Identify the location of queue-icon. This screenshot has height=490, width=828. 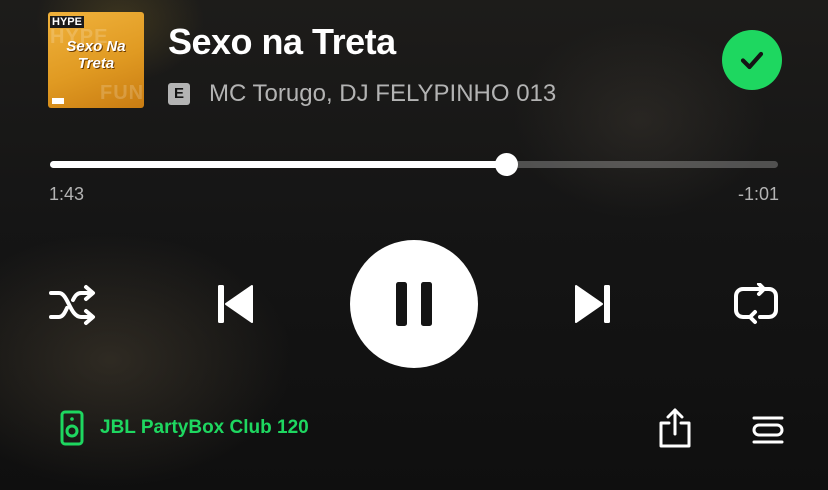
(768, 430).